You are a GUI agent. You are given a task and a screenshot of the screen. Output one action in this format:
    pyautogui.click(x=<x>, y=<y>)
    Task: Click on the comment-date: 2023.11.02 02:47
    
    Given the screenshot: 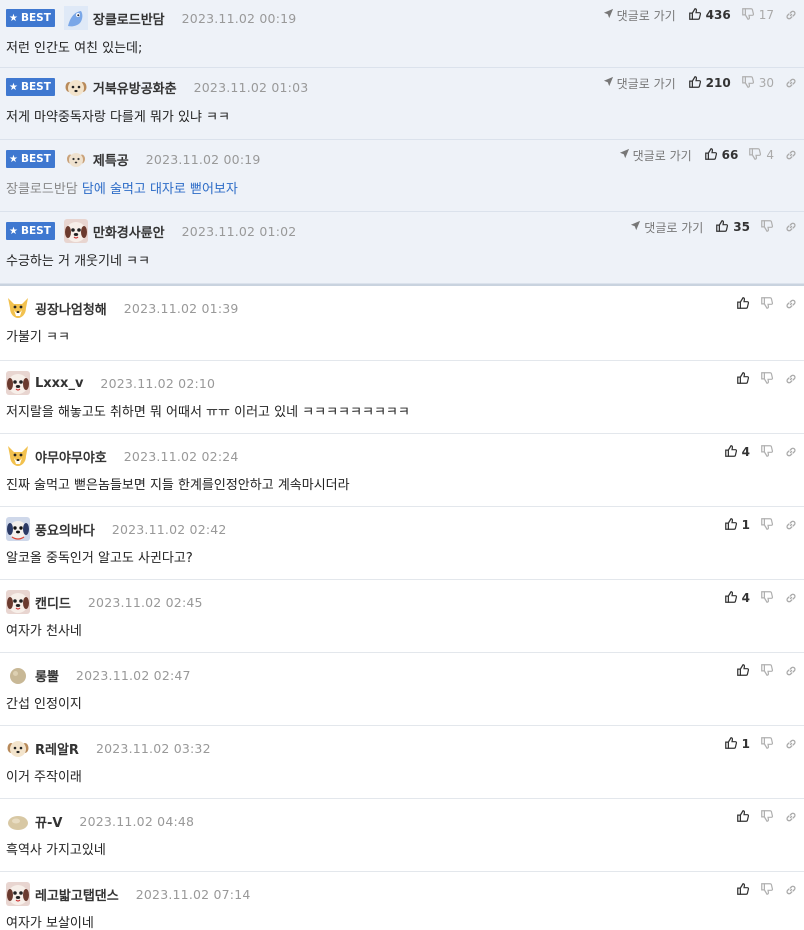 What is the action you would take?
    pyautogui.click(x=133, y=675)
    